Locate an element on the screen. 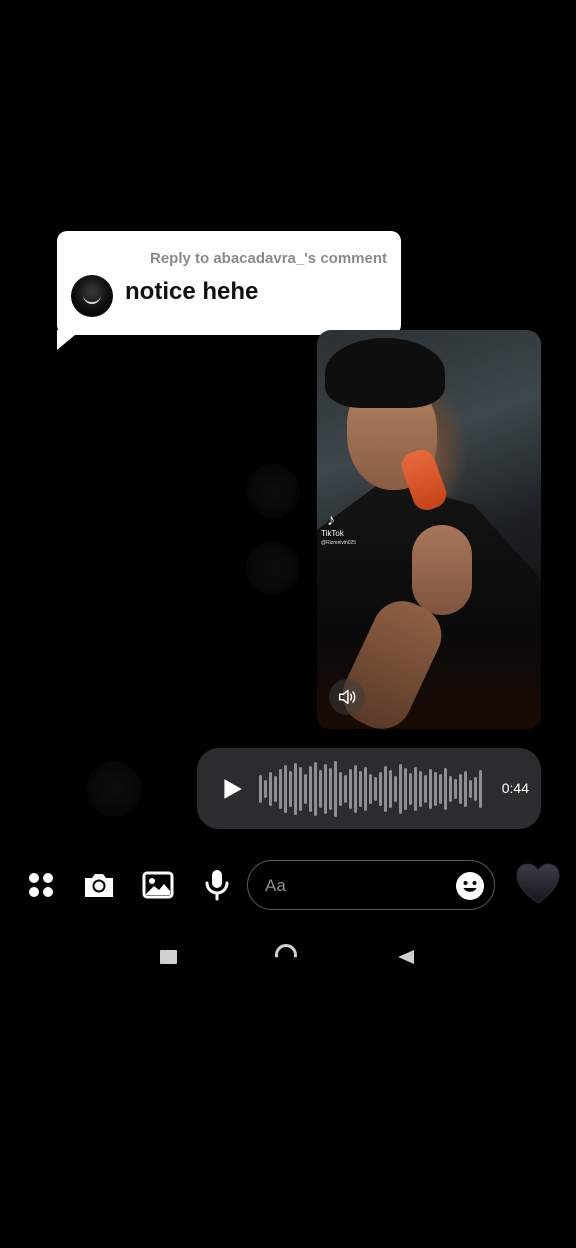  microphone-icon is located at coordinates (217, 885).